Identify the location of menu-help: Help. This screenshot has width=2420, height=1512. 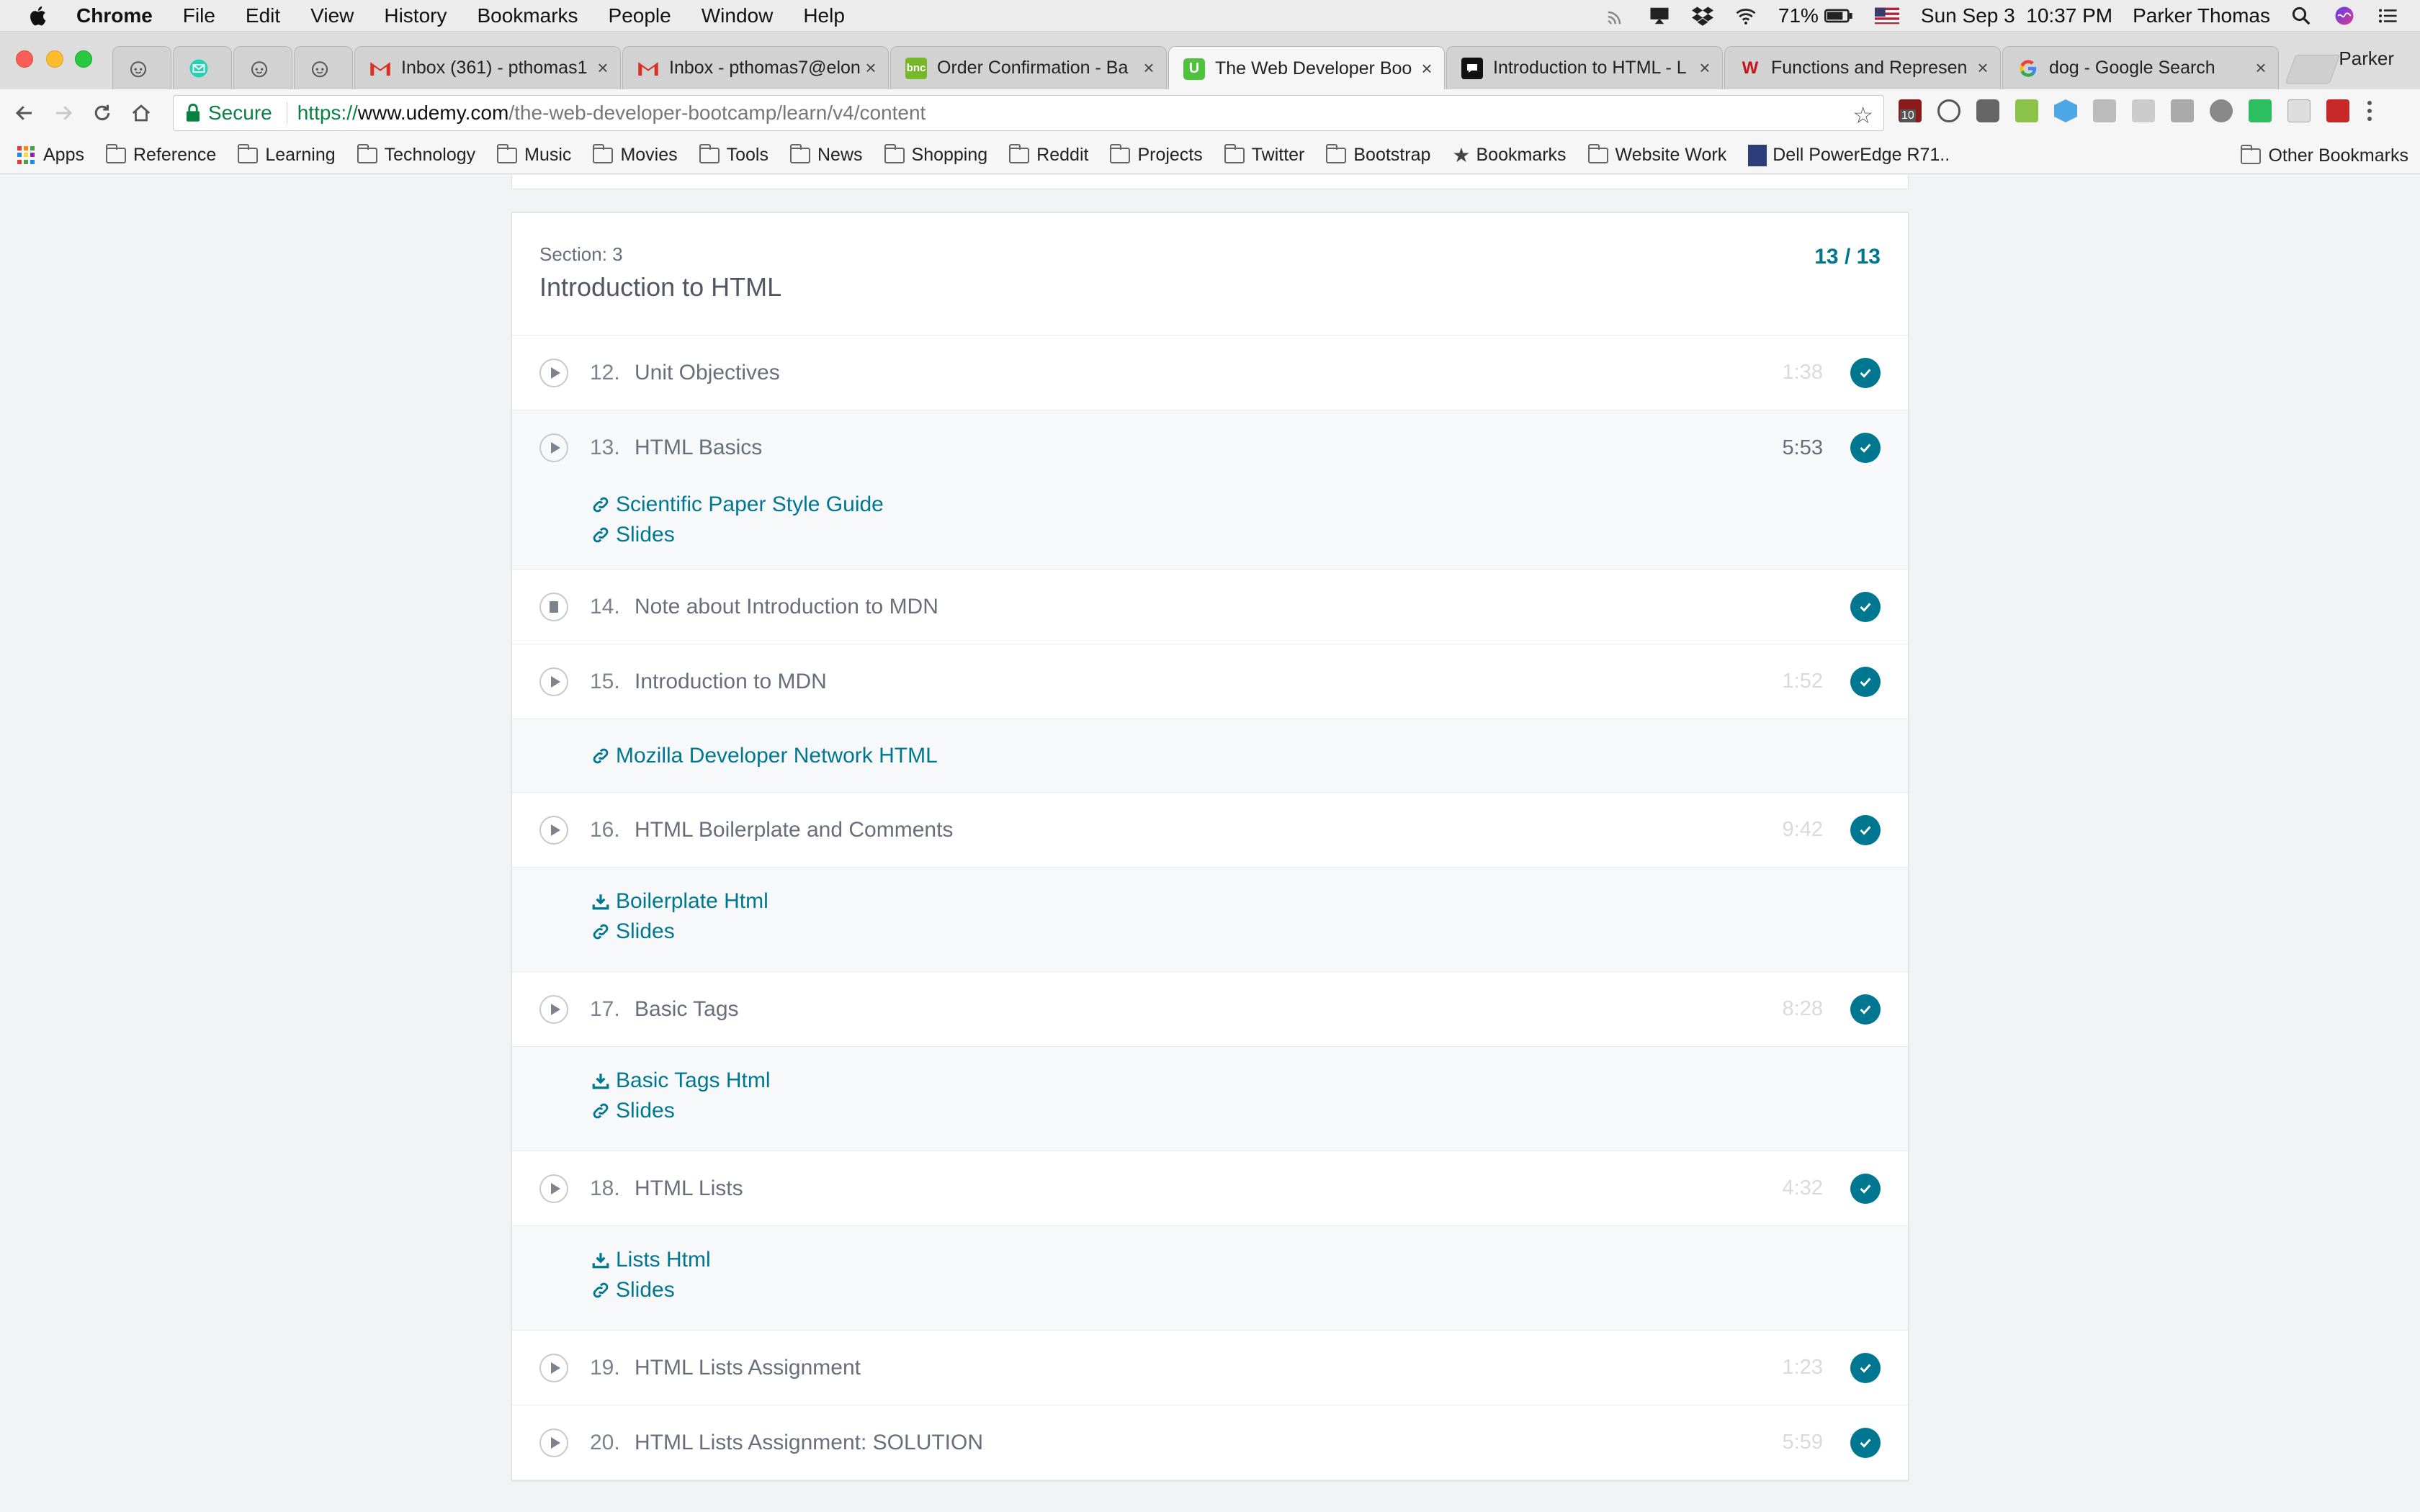
(824, 15).